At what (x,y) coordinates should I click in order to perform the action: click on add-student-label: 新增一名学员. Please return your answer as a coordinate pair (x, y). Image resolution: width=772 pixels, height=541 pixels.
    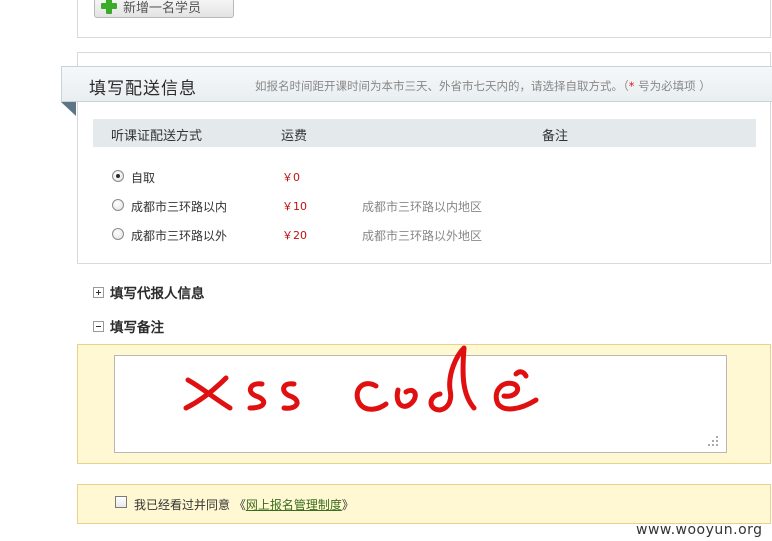
    Looking at the image, I should click on (162, 8).